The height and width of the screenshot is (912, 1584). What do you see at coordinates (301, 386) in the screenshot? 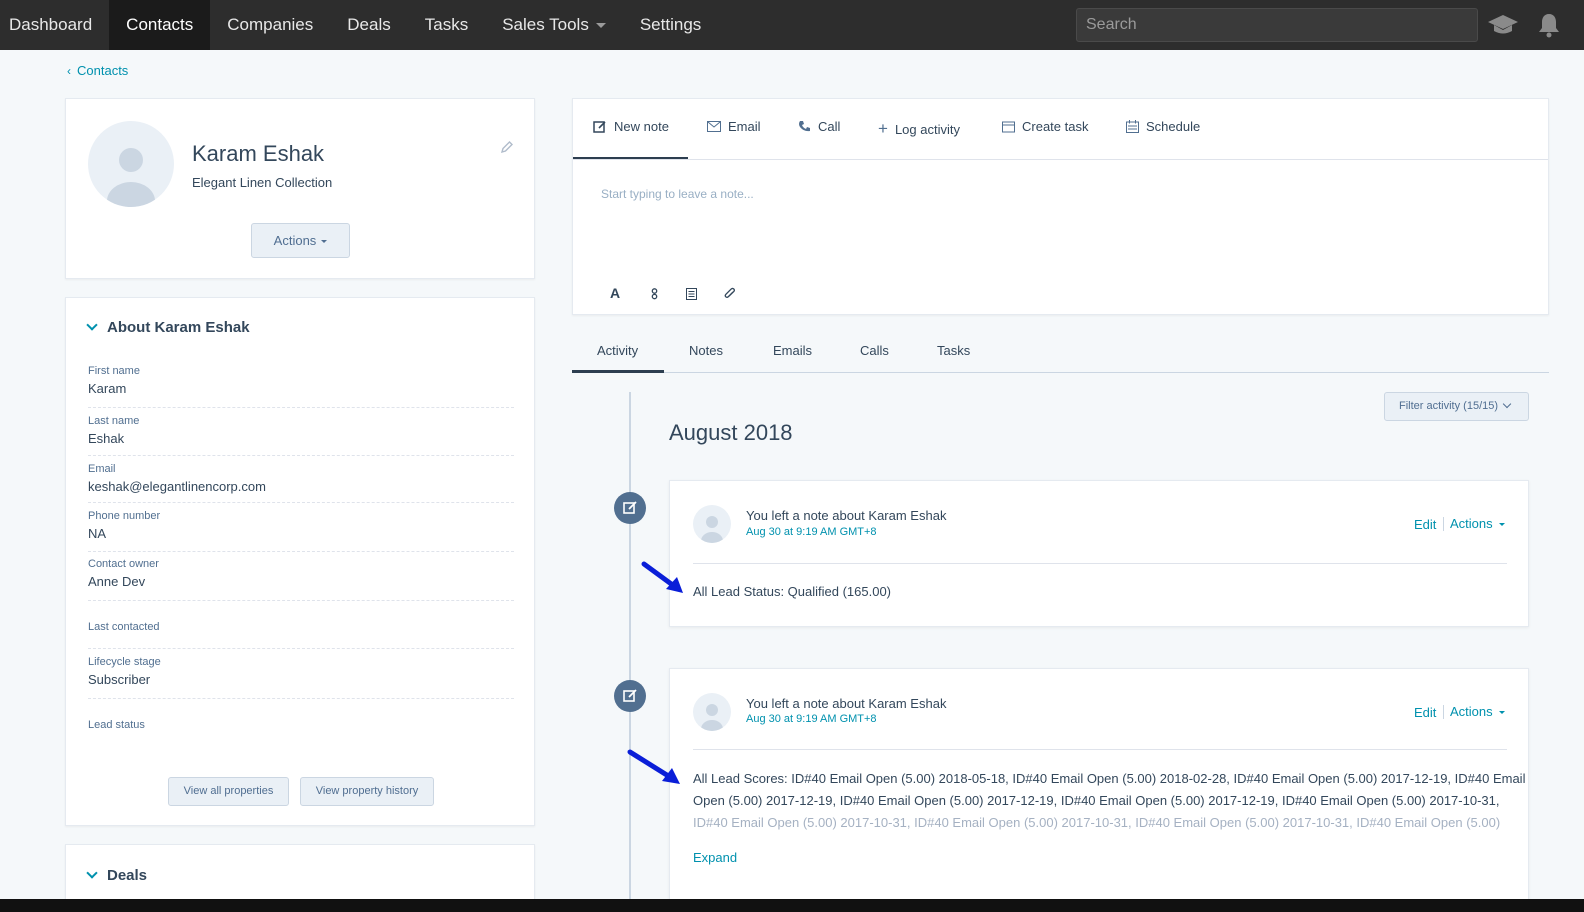
I see `property-first-name: First name Karam` at bounding box center [301, 386].